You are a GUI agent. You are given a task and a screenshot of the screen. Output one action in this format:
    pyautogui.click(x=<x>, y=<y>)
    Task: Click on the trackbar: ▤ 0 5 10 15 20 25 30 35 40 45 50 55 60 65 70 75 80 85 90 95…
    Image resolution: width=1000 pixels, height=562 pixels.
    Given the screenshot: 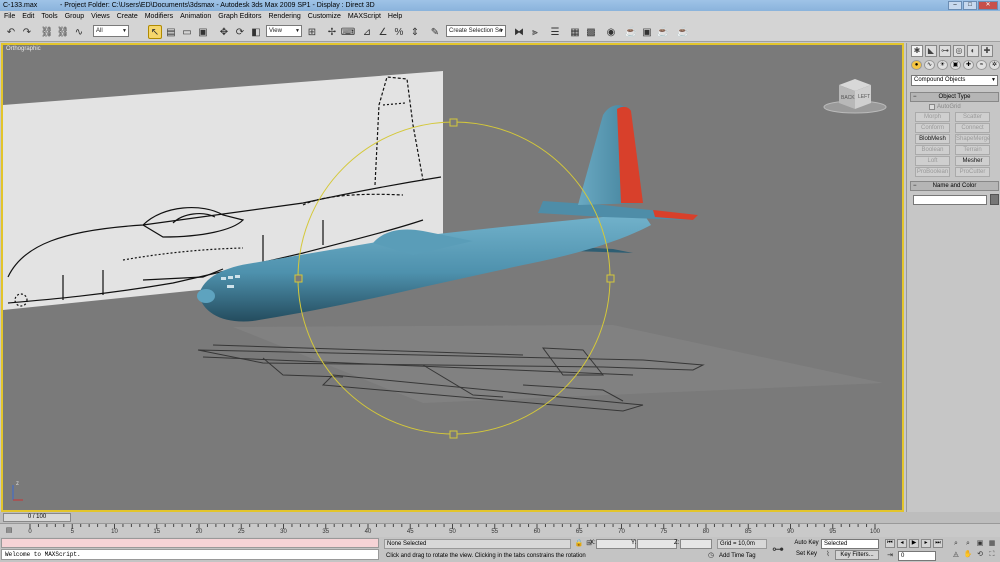 What is the action you would take?
    pyautogui.click(x=500, y=530)
    